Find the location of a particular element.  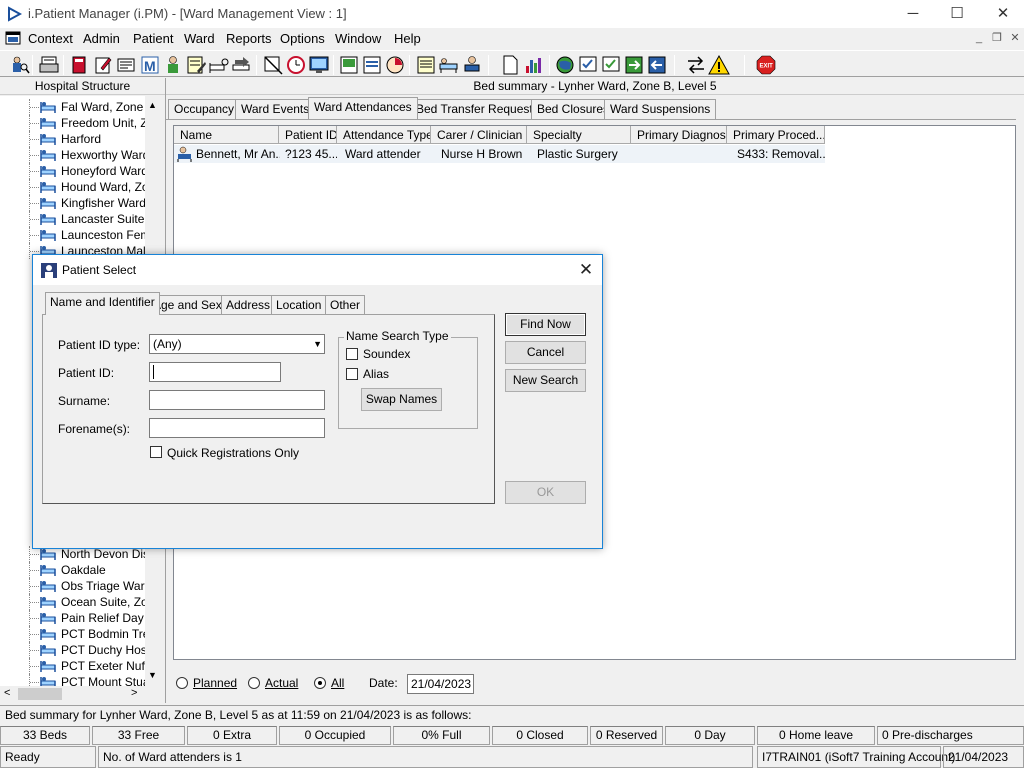

tab-occupancy: Occupancy is located at coordinates (204, 109).